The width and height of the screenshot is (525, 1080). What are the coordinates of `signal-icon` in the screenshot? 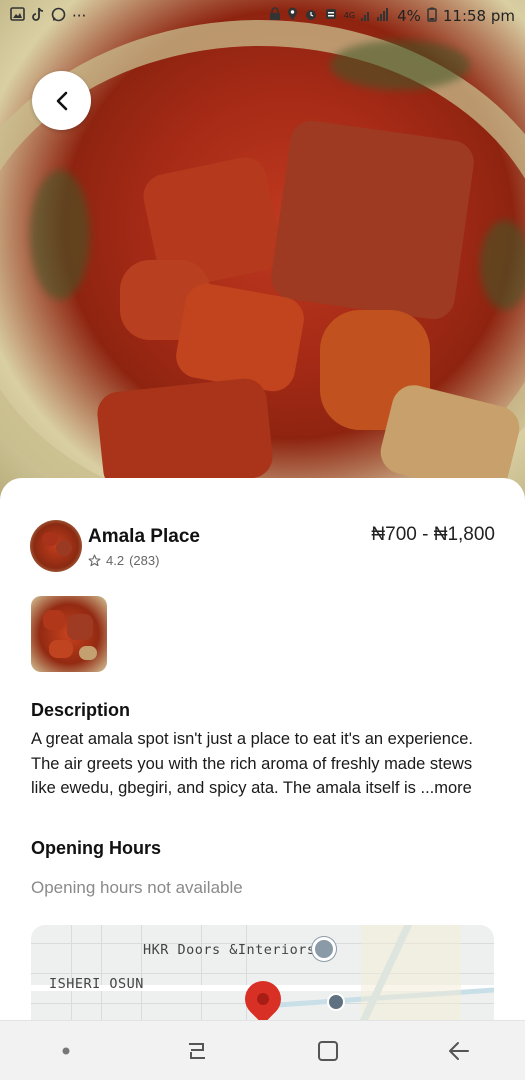 It's located at (376, 16).